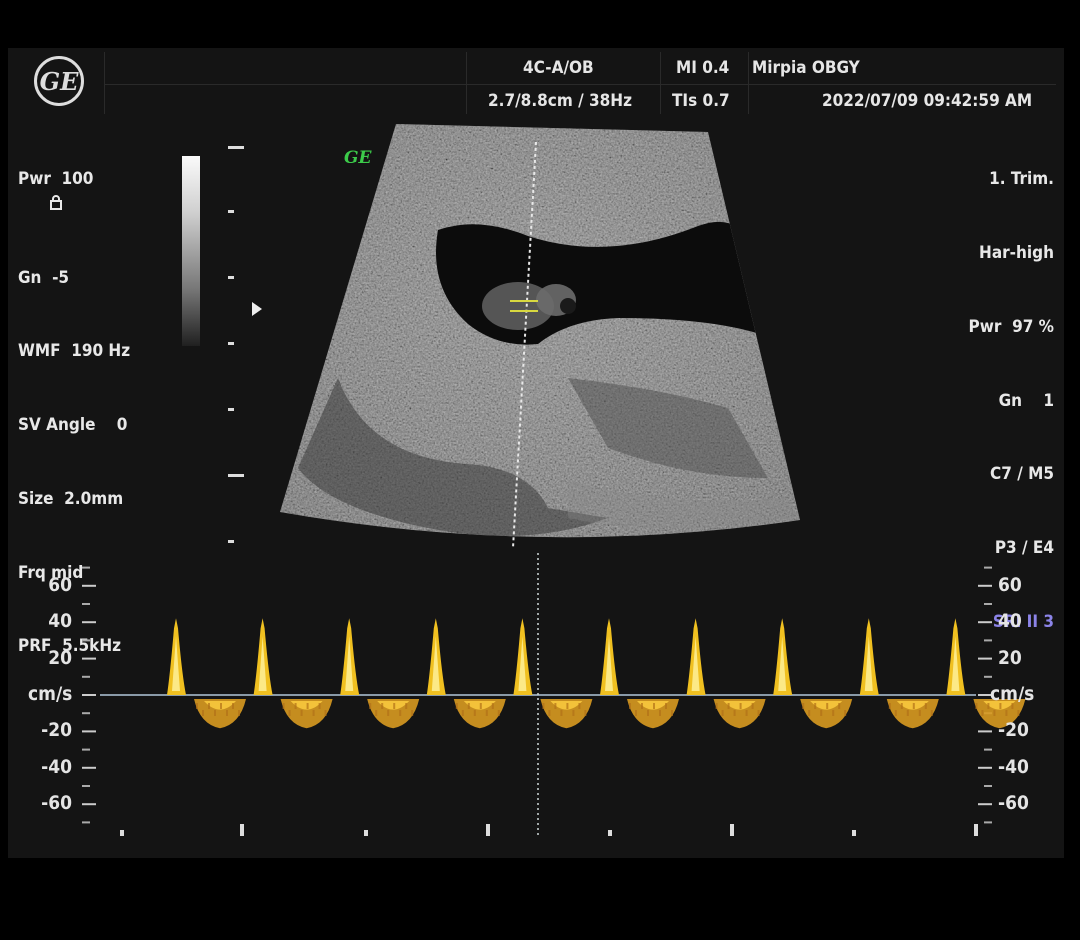 Image resolution: width=1080 pixels, height=940 pixels. Describe the element at coordinates (1010, 621) in the screenshot. I see `right-scale-label: 40` at that location.